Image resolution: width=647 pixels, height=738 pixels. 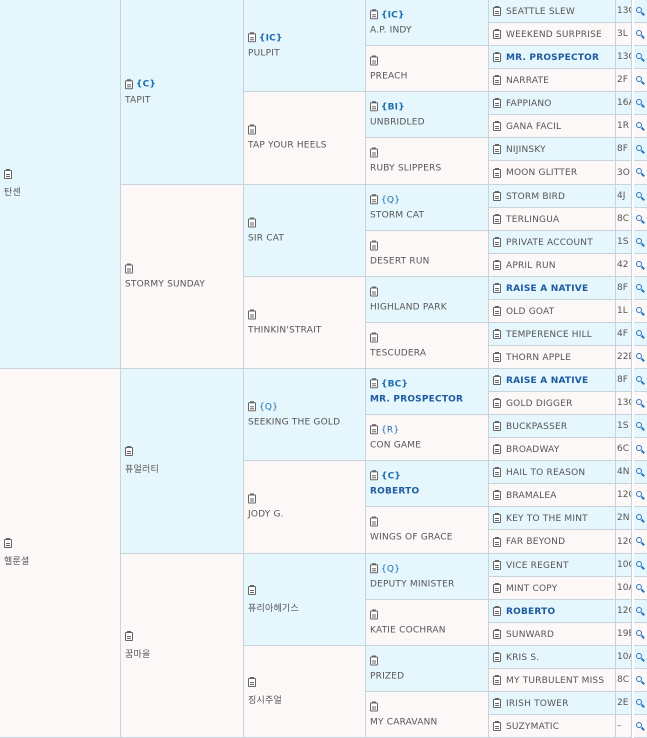 I want to click on horse-name: THORN APPLE, so click(x=560, y=358).